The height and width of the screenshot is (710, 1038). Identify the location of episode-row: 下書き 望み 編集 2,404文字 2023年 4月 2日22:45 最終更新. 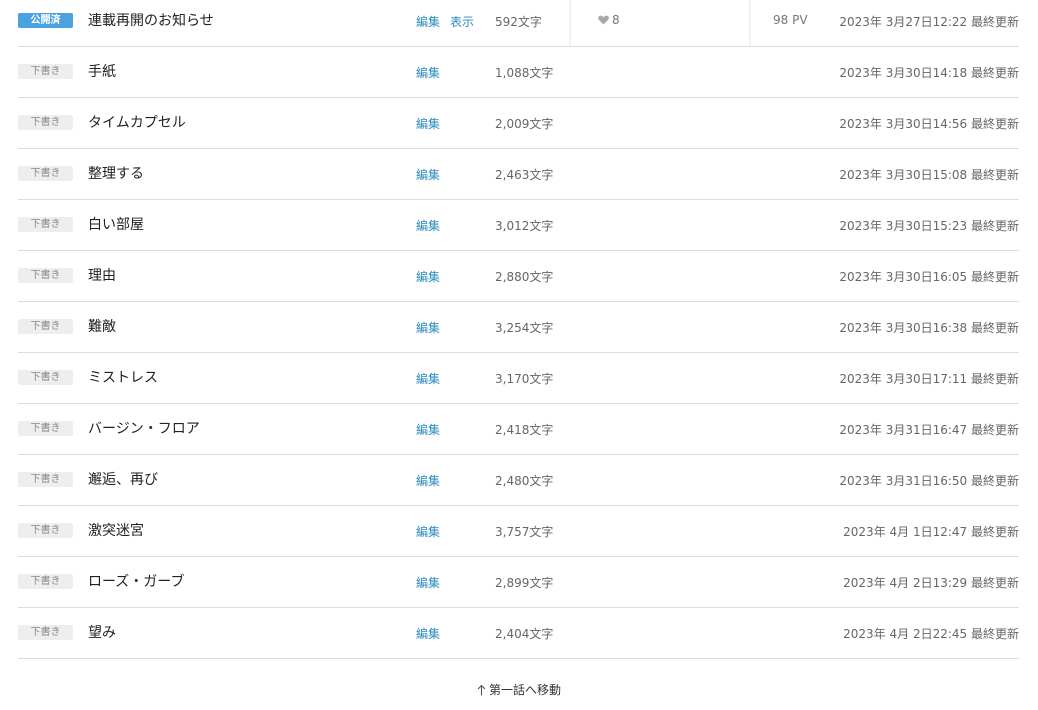
(518, 633).